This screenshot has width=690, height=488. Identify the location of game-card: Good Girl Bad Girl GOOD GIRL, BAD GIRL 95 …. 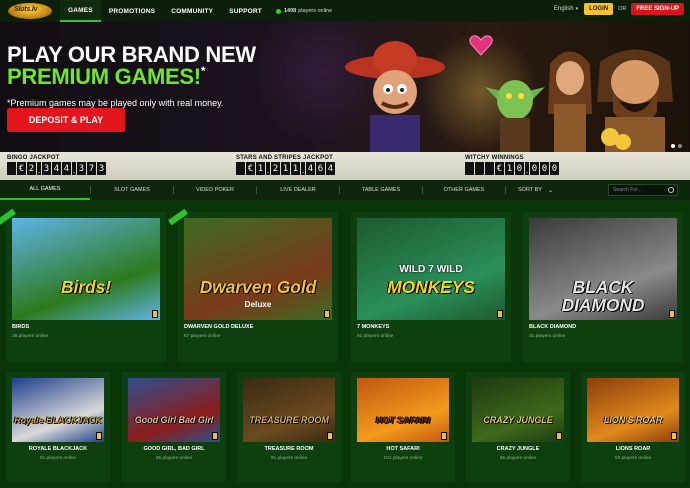
(174, 427).